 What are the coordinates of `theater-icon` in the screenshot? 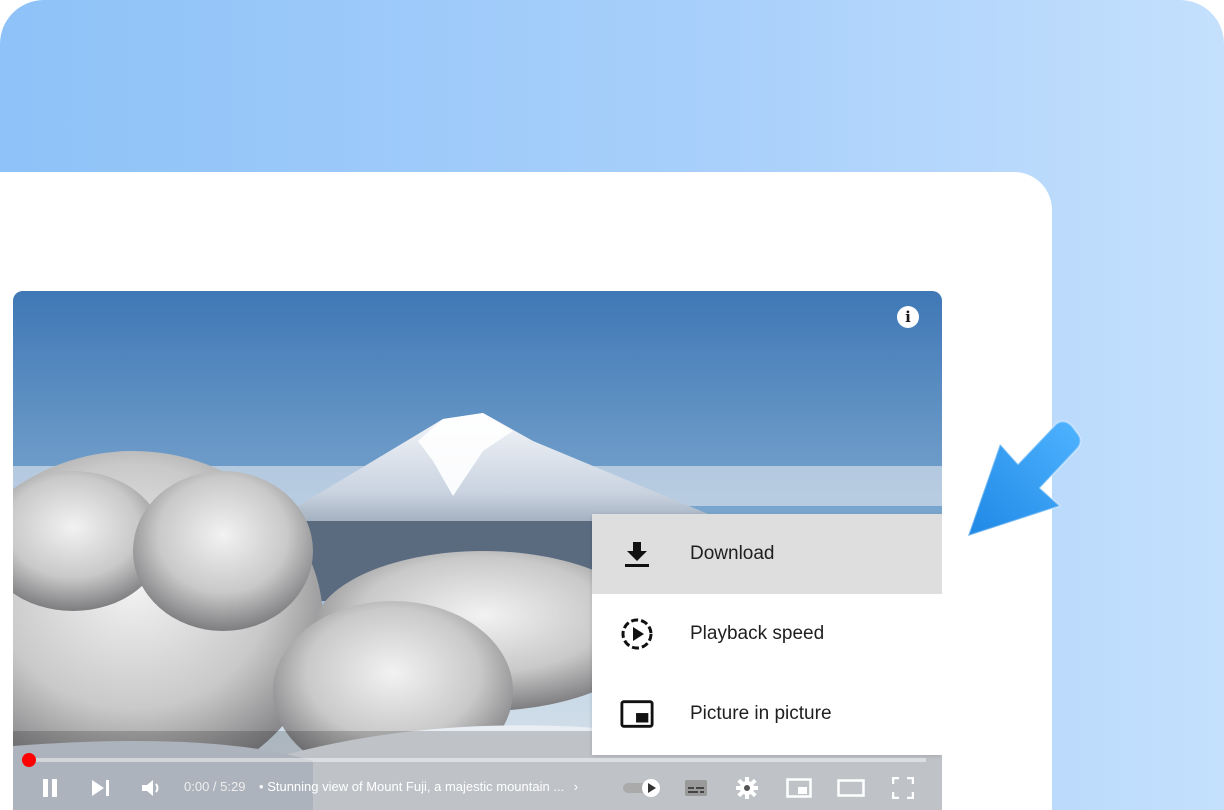 It's located at (851, 788).